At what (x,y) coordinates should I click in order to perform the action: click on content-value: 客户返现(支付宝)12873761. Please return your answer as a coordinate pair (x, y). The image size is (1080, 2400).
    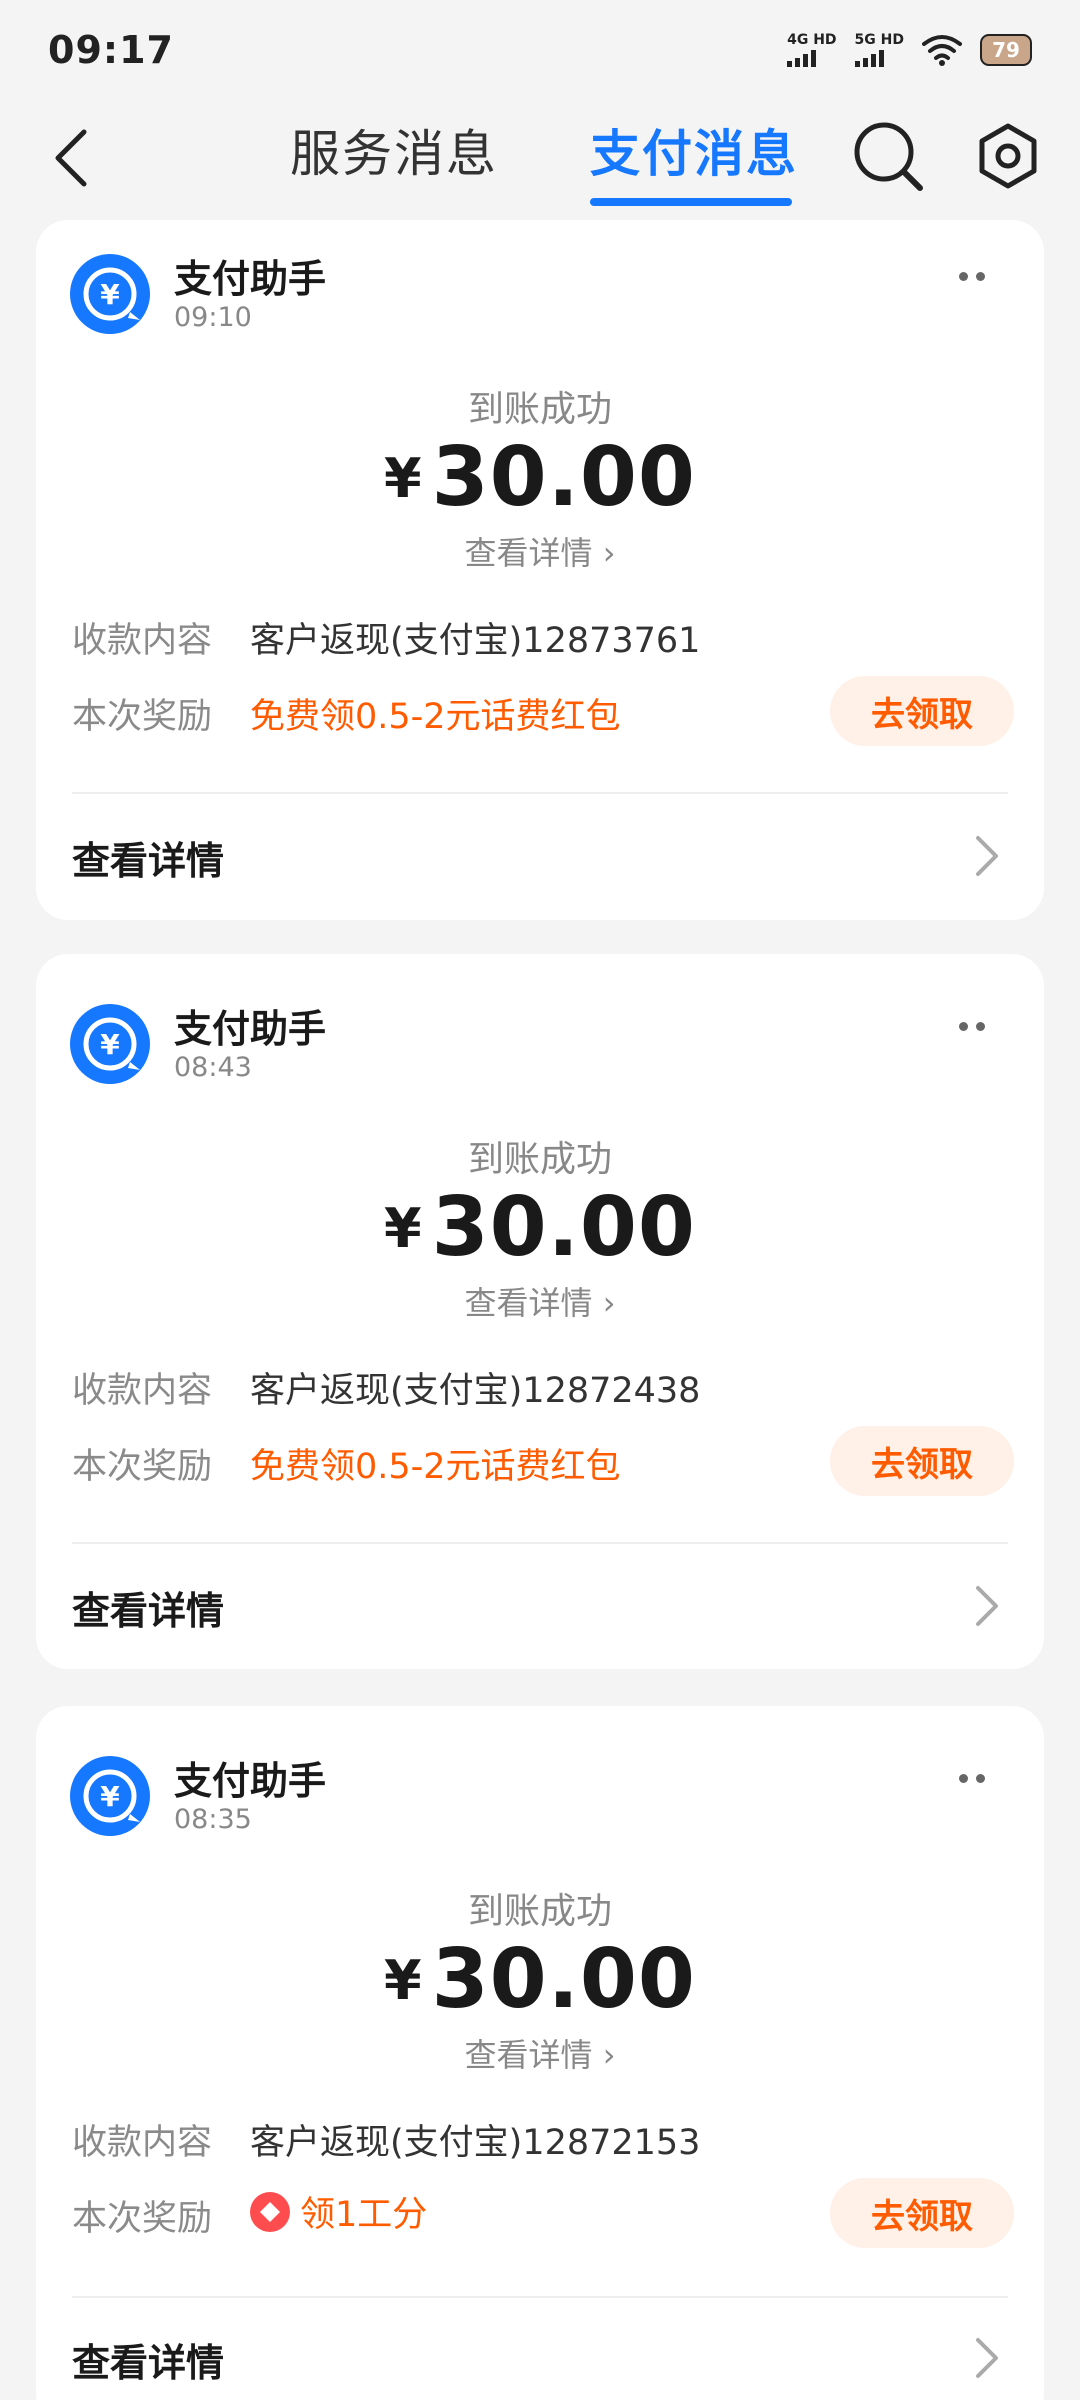
    Looking at the image, I should click on (475, 641).